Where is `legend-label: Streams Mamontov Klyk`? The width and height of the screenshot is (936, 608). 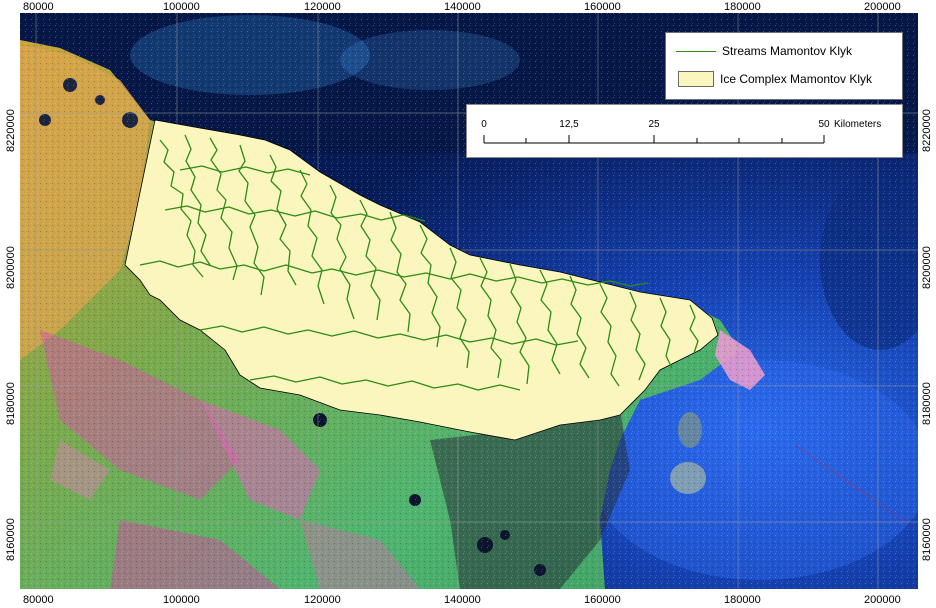 legend-label: Streams Mamontov Klyk is located at coordinates (787, 51).